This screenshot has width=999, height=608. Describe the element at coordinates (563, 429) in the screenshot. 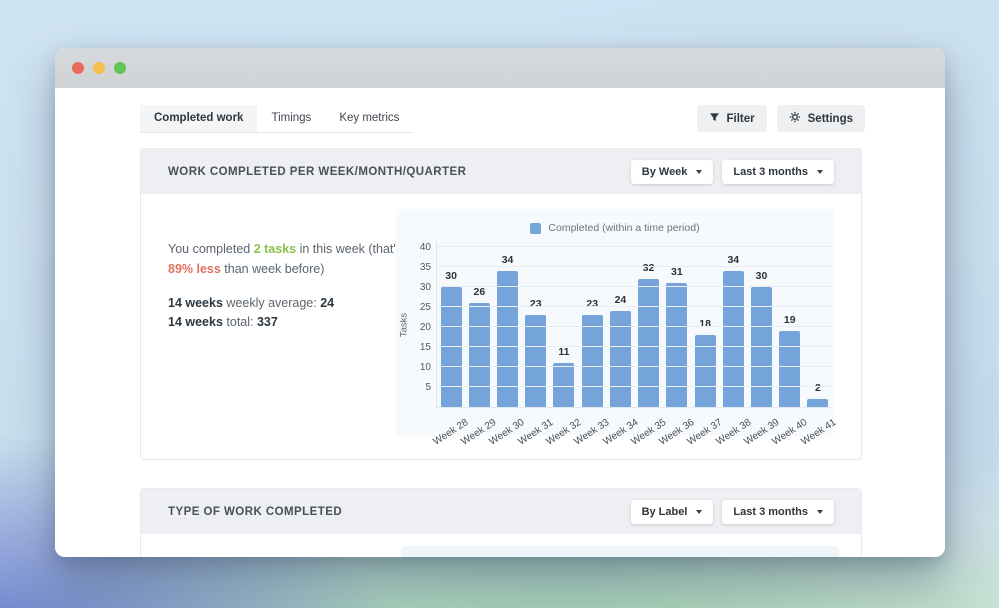

I see `x-label-column: Week 32` at that location.